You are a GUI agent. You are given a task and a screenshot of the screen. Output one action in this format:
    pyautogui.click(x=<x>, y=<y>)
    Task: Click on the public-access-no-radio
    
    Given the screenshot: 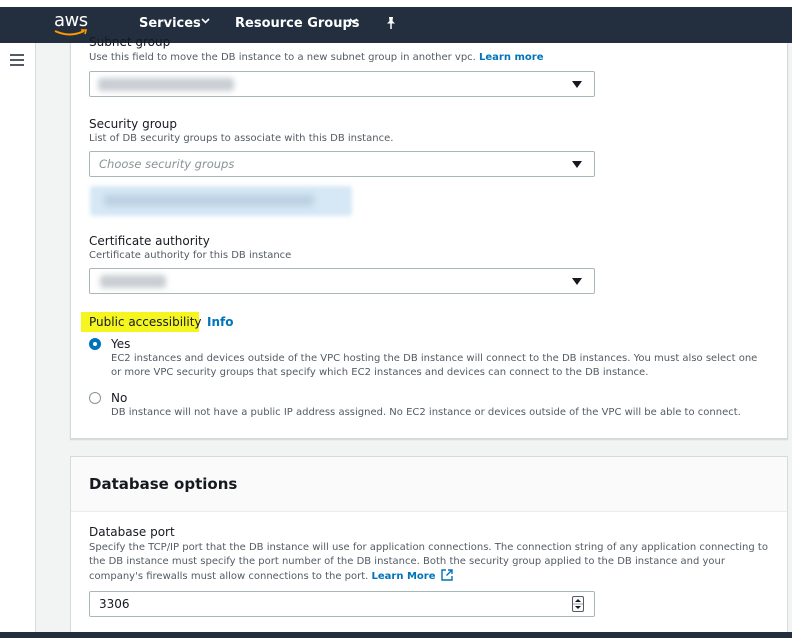 What is the action you would take?
    pyautogui.click(x=95, y=398)
    